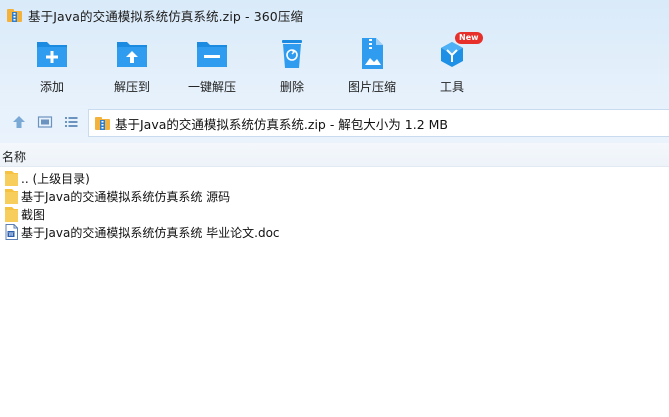  What do you see at coordinates (14, 15) in the screenshot?
I see `archive-app-icon` at bounding box center [14, 15].